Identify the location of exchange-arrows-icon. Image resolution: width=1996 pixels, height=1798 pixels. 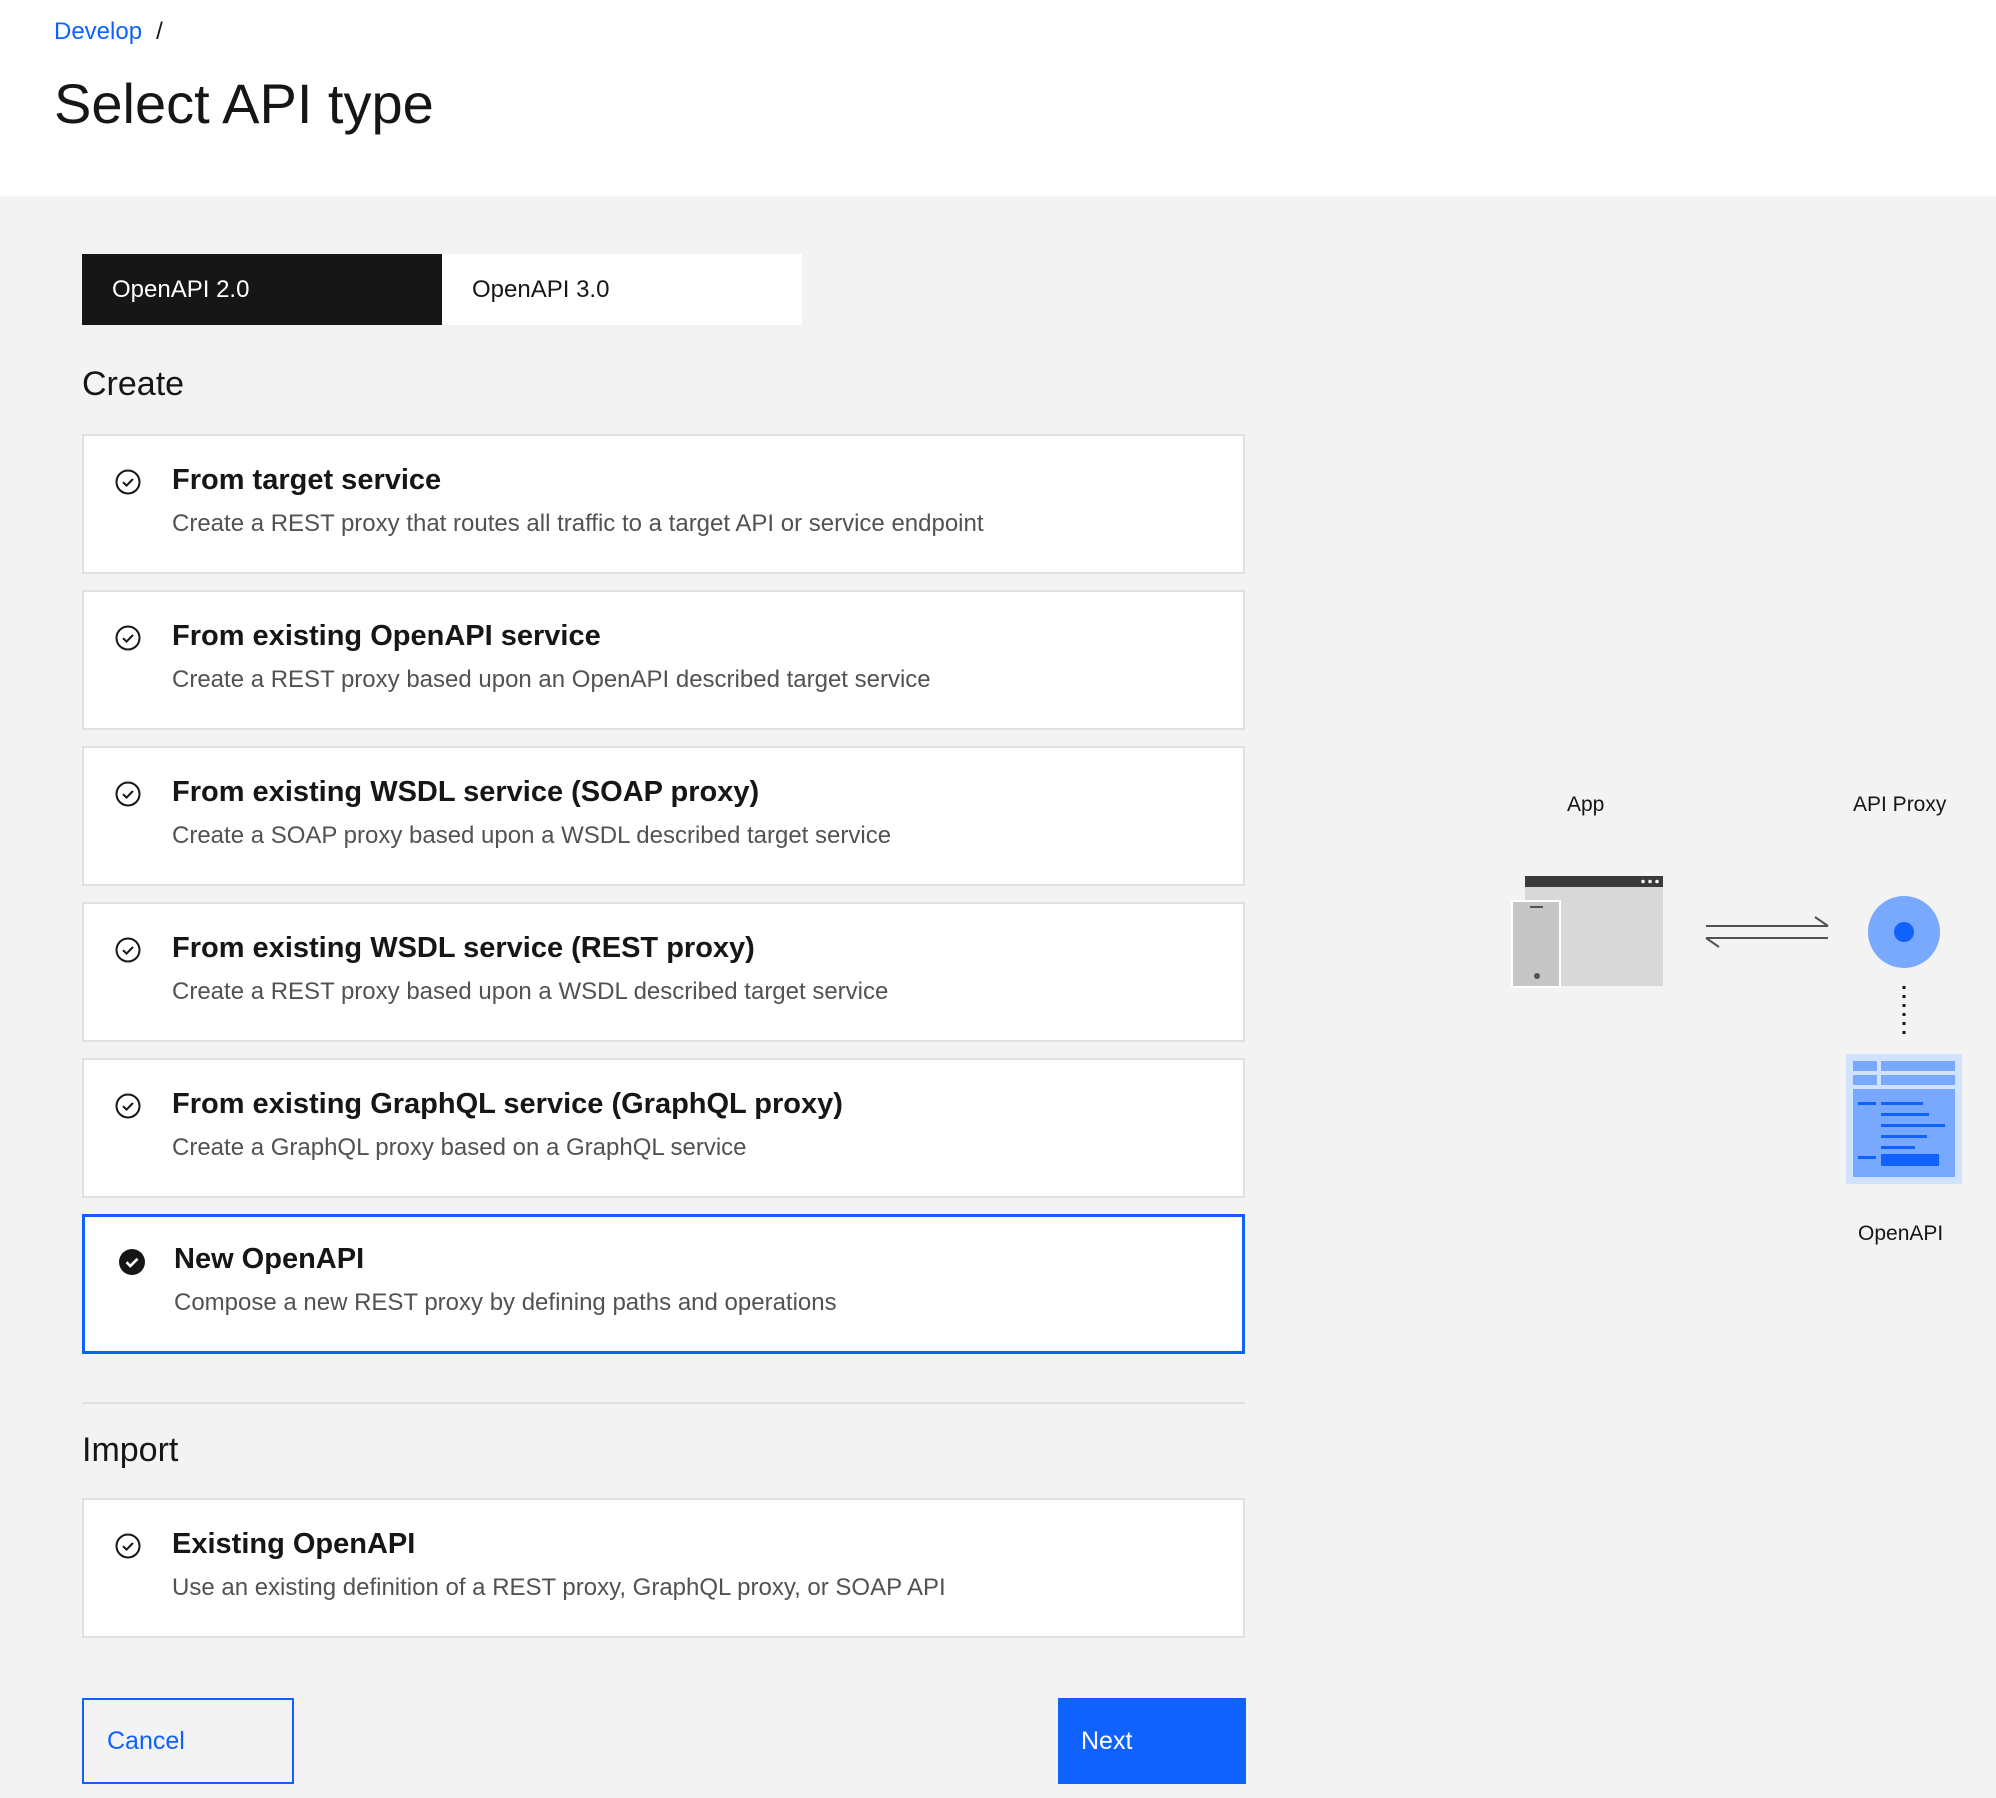
(1767, 932).